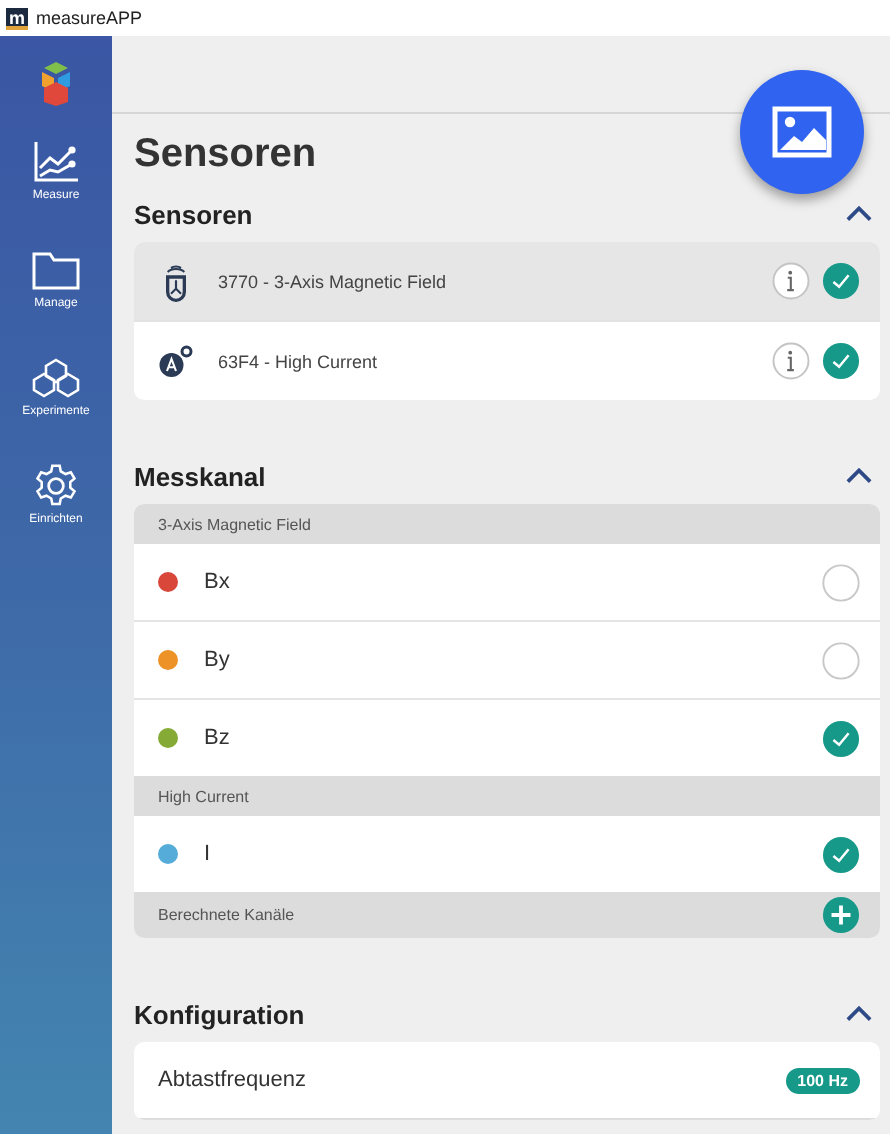 The image size is (890, 1134). I want to click on group-header: High Current, so click(507, 796).